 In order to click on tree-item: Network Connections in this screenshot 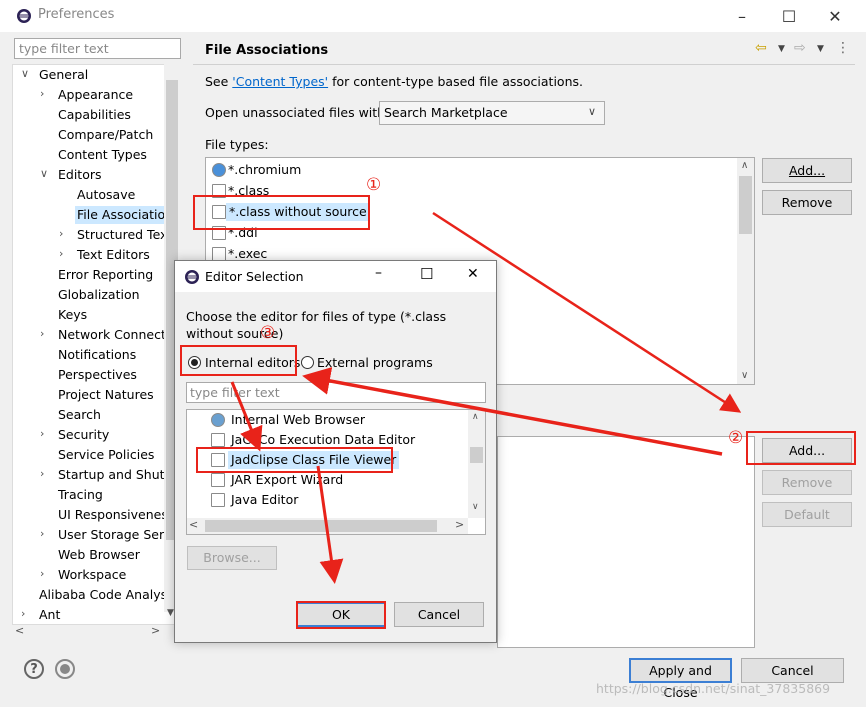, I will do `click(118, 335)`.